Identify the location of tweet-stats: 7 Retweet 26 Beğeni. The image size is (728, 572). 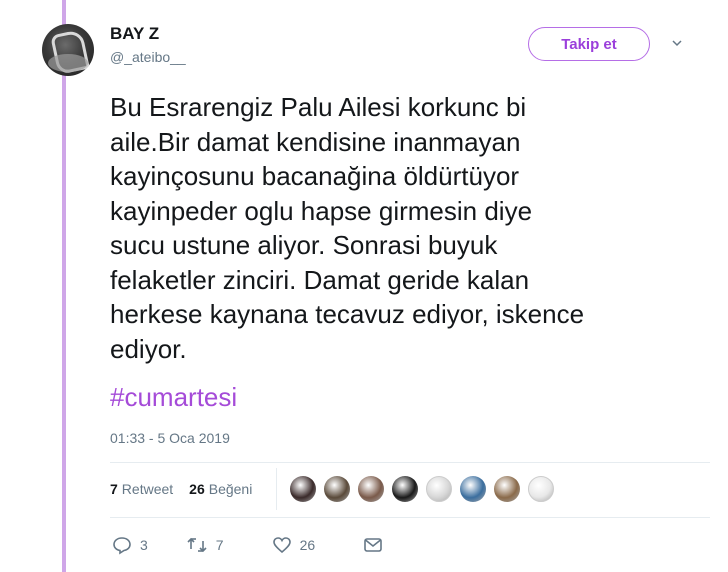
(189, 489).